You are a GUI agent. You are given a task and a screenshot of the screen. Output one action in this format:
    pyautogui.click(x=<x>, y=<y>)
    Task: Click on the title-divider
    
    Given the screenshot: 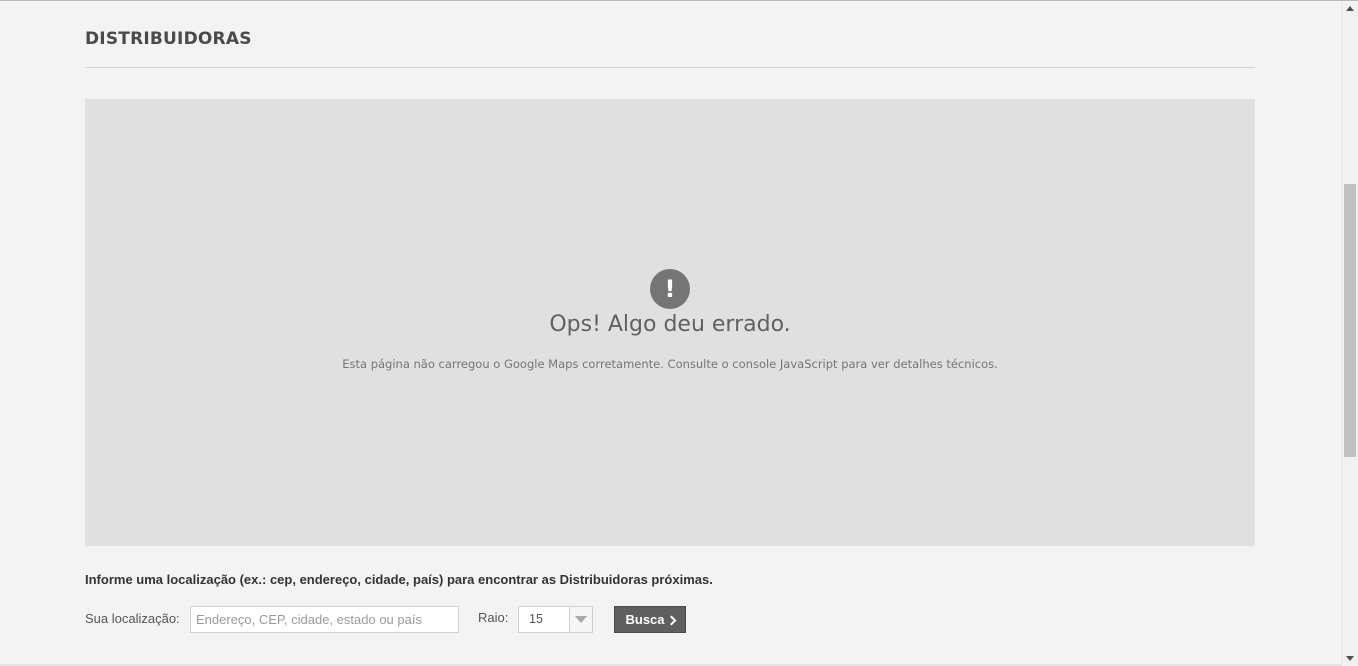 What is the action you would take?
    pyautogui.click(x=670, y=67)
    